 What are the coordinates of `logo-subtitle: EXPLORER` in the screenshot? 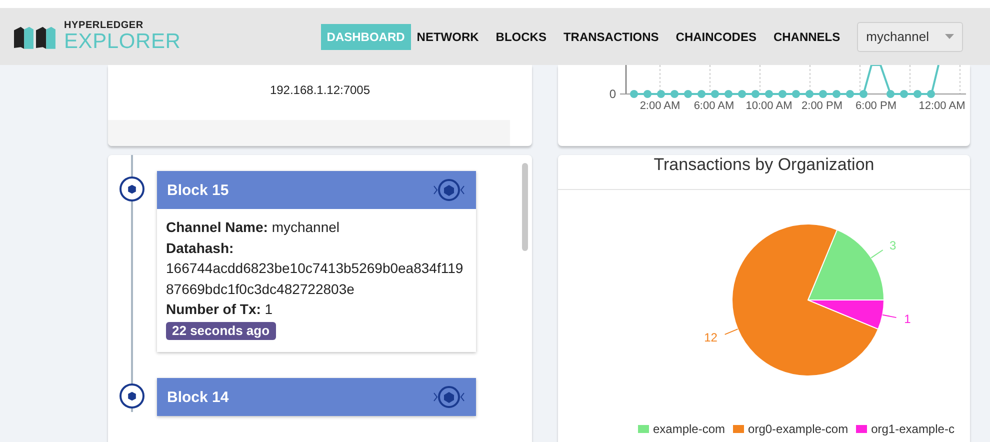 It's located at (122, 41).